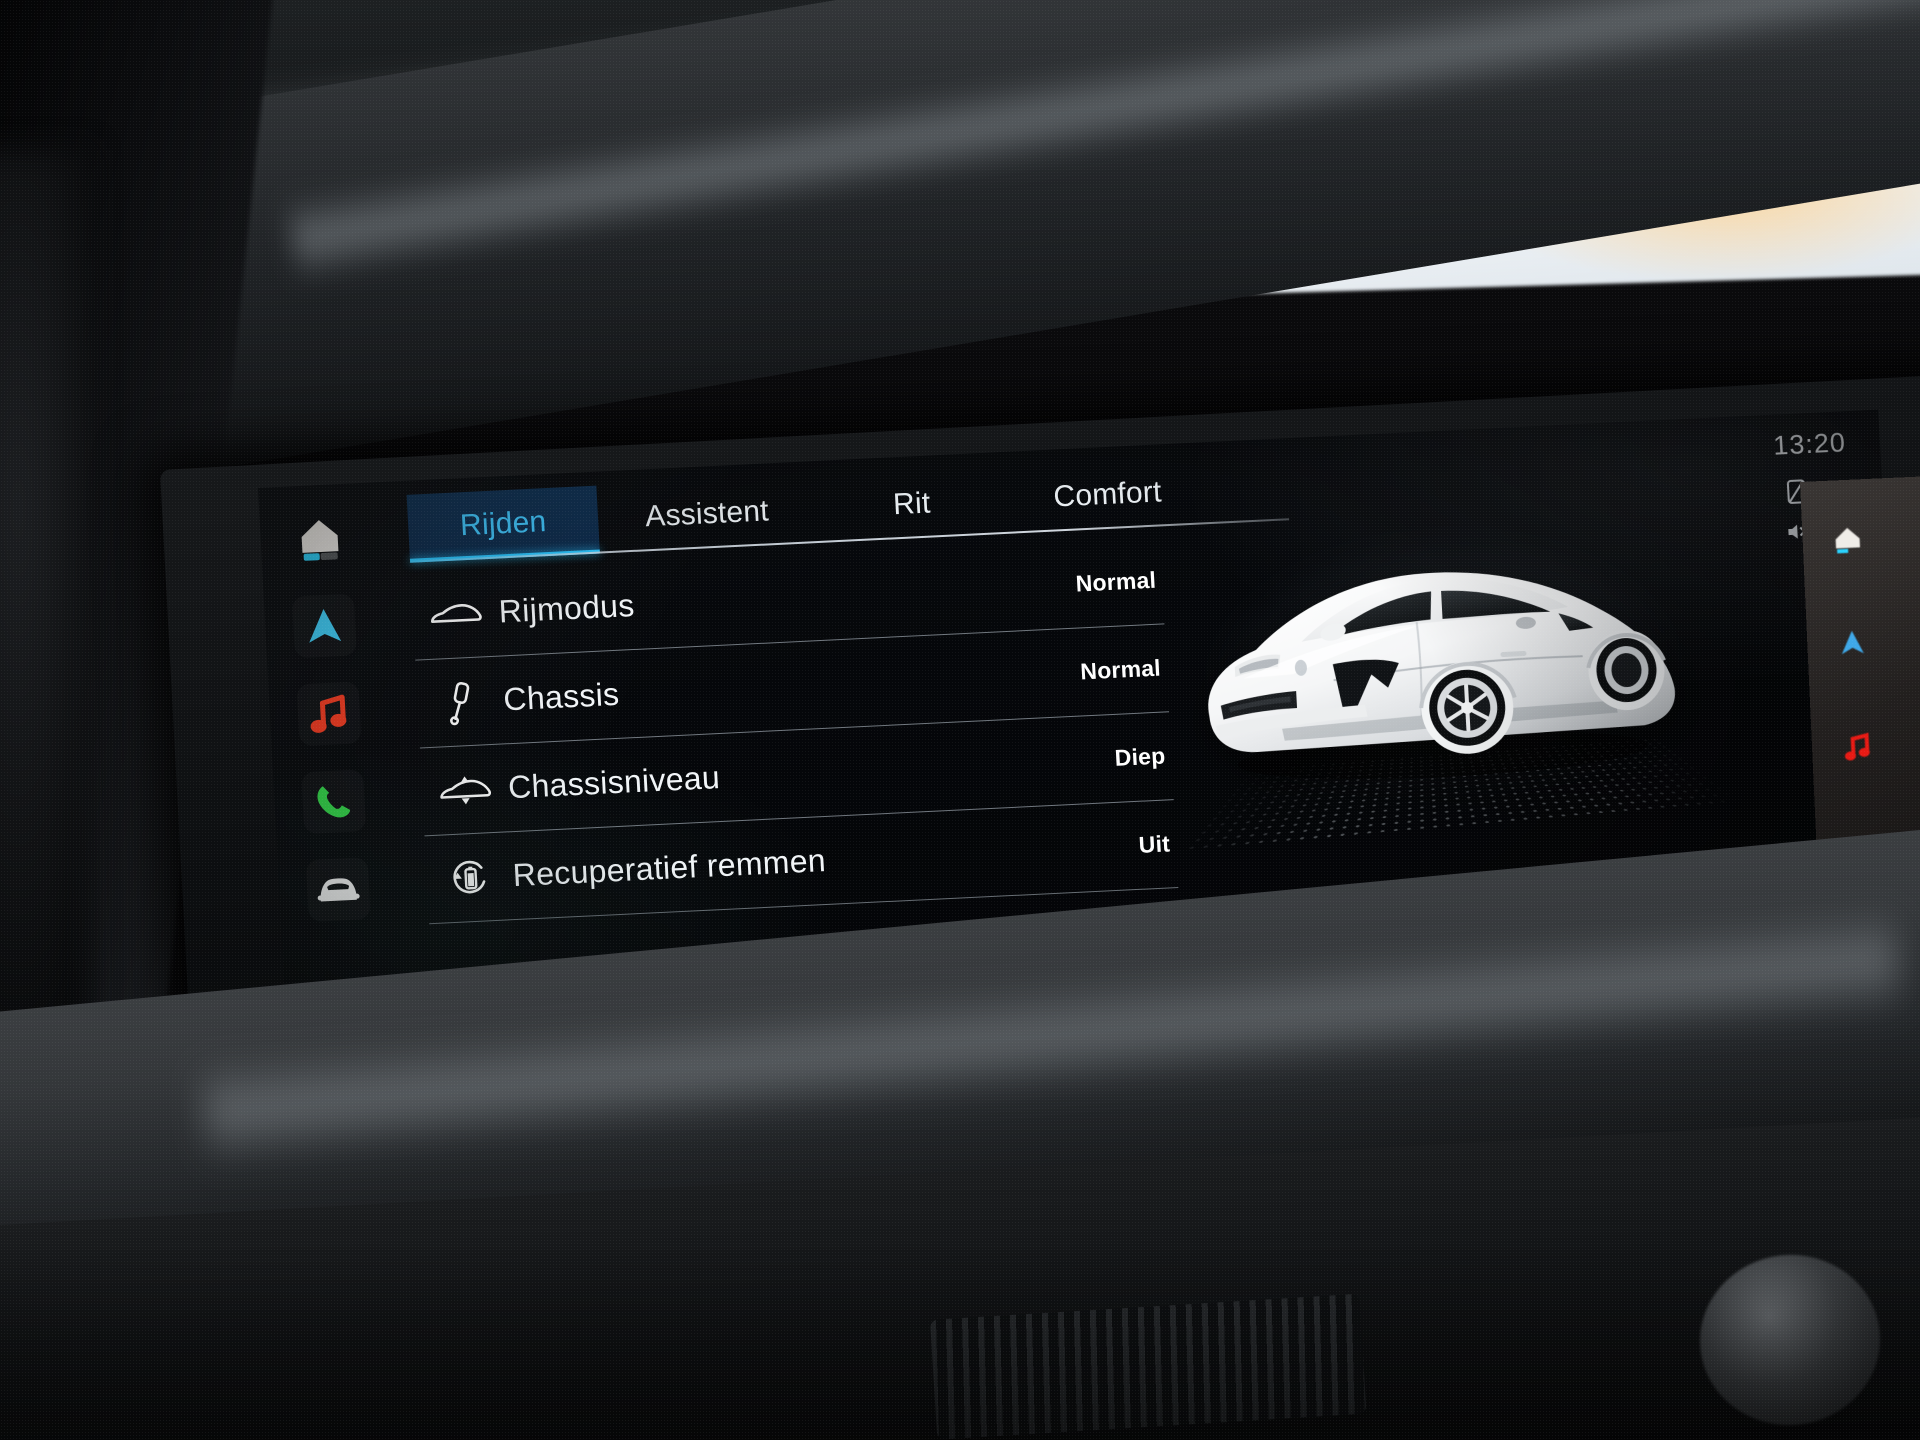  I want to click on phone-handset-icon, so click(334, 802).